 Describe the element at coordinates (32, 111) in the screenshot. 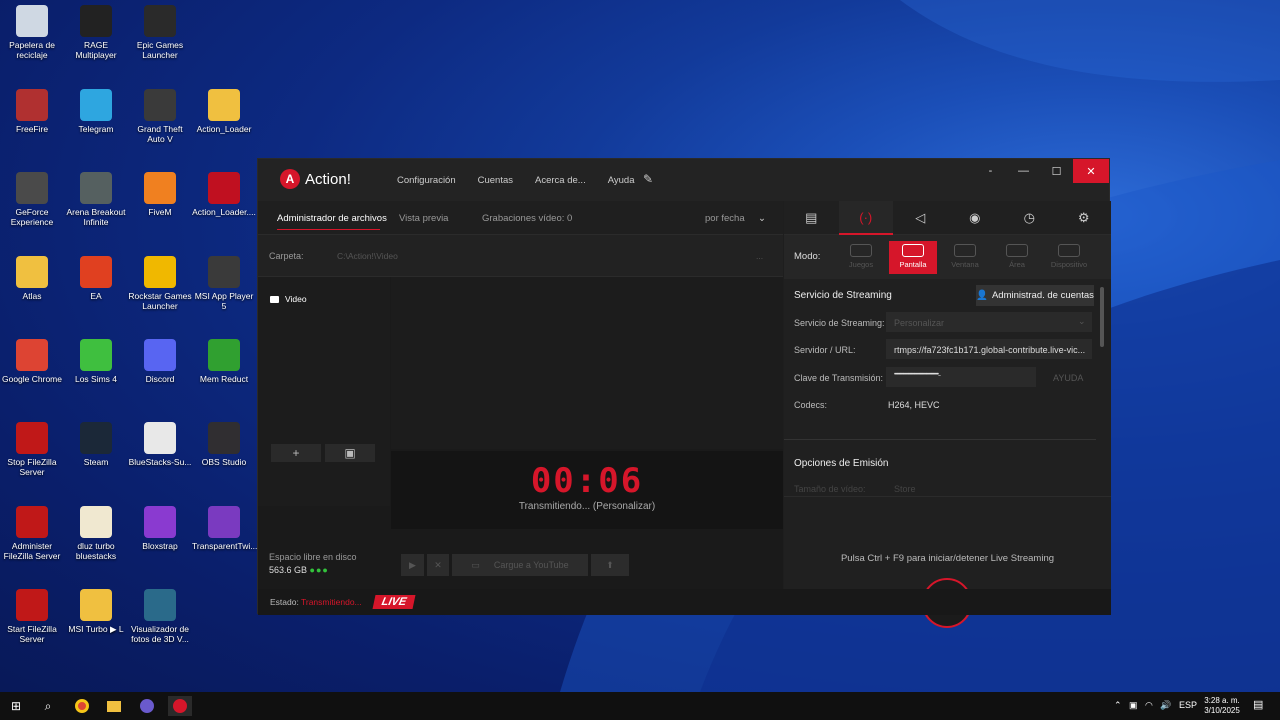

I see `desktop-icon: FreeFire` at that location.